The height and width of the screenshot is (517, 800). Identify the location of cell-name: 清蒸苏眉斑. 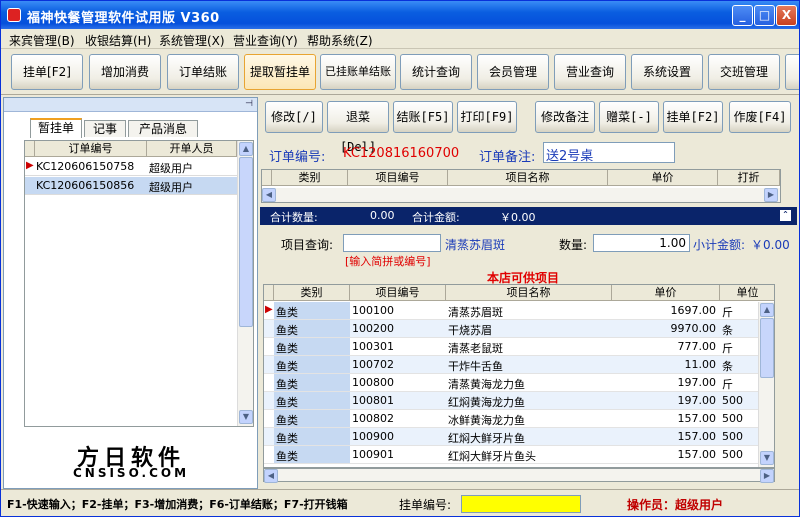
(475, 312).